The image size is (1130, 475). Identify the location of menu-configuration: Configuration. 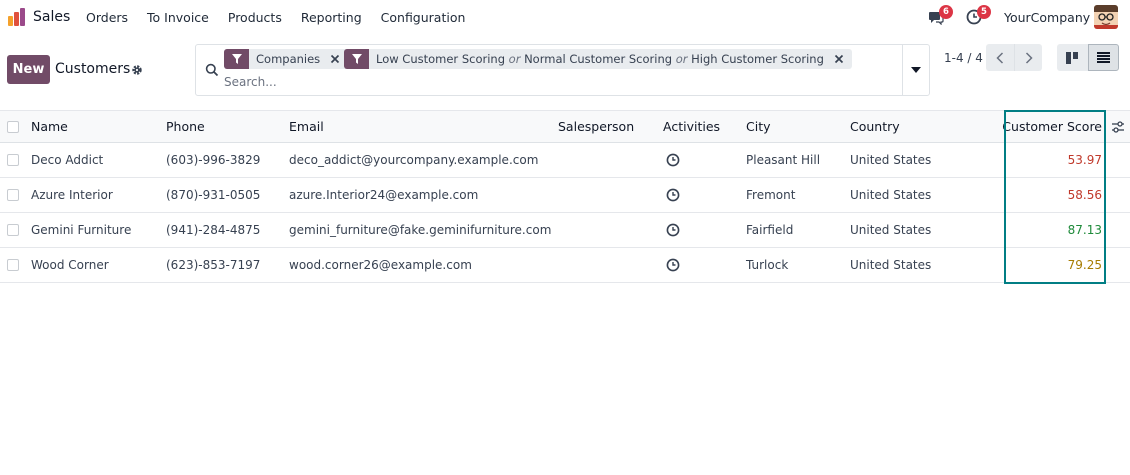
(423, 17).